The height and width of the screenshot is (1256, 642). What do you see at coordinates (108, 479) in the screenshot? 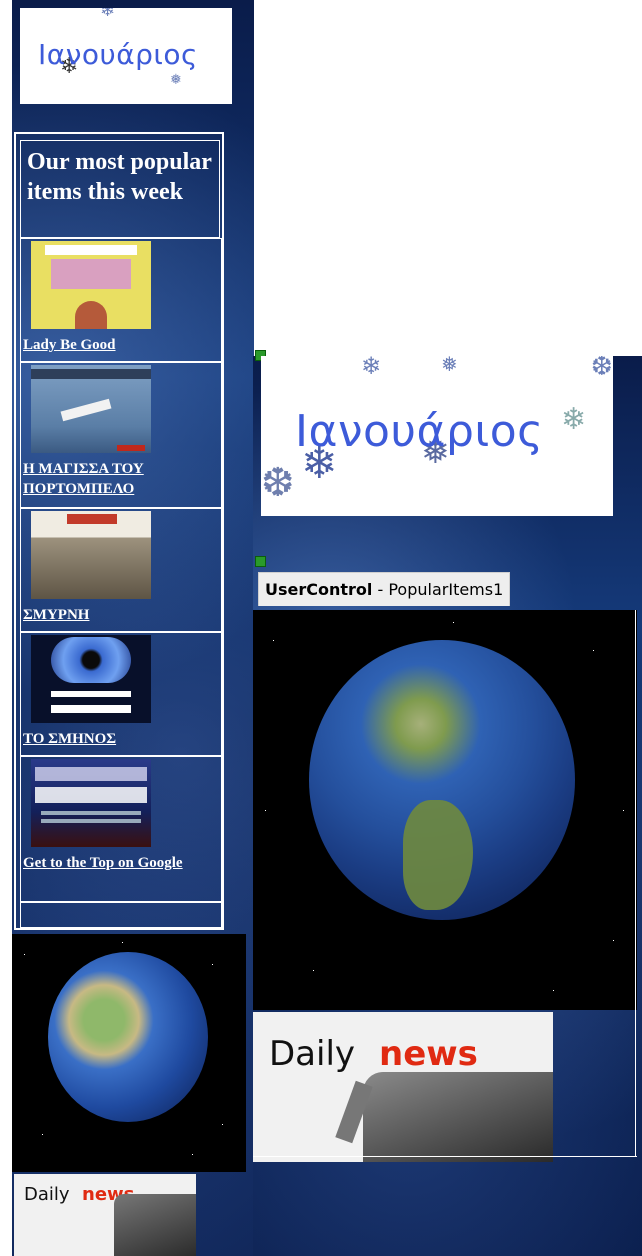
I see `item-link: Η ΜΑΓΙΣΣΑ ΤΟΥ ΠΟΡΤΟΜΠΕΛΟ` at bounding box center [108, 479].